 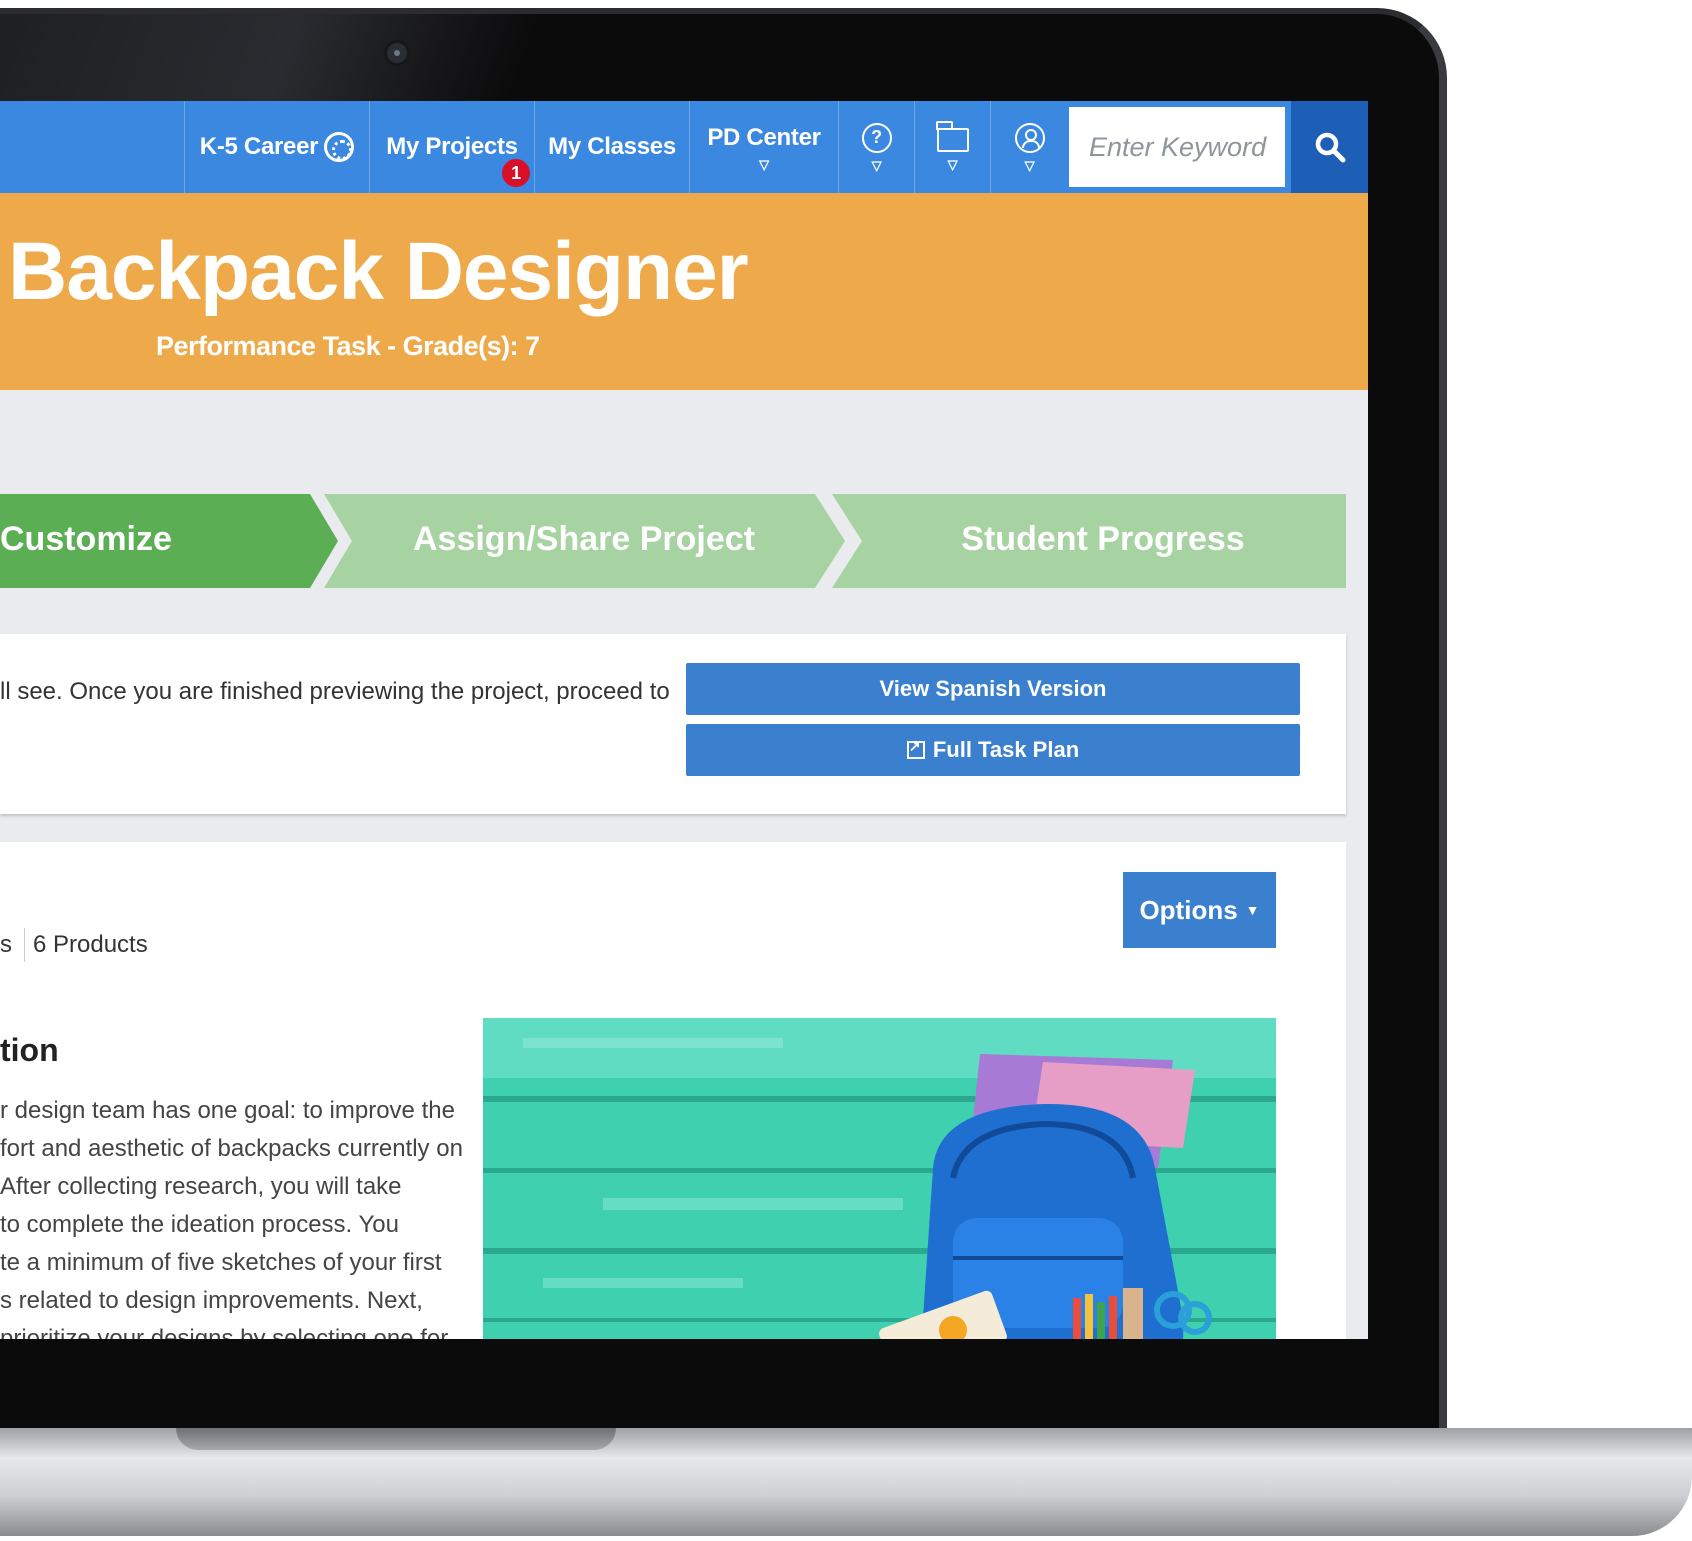 I want to click on nav-k5-career-label: K-5 Career, so click(x=259, y=146).